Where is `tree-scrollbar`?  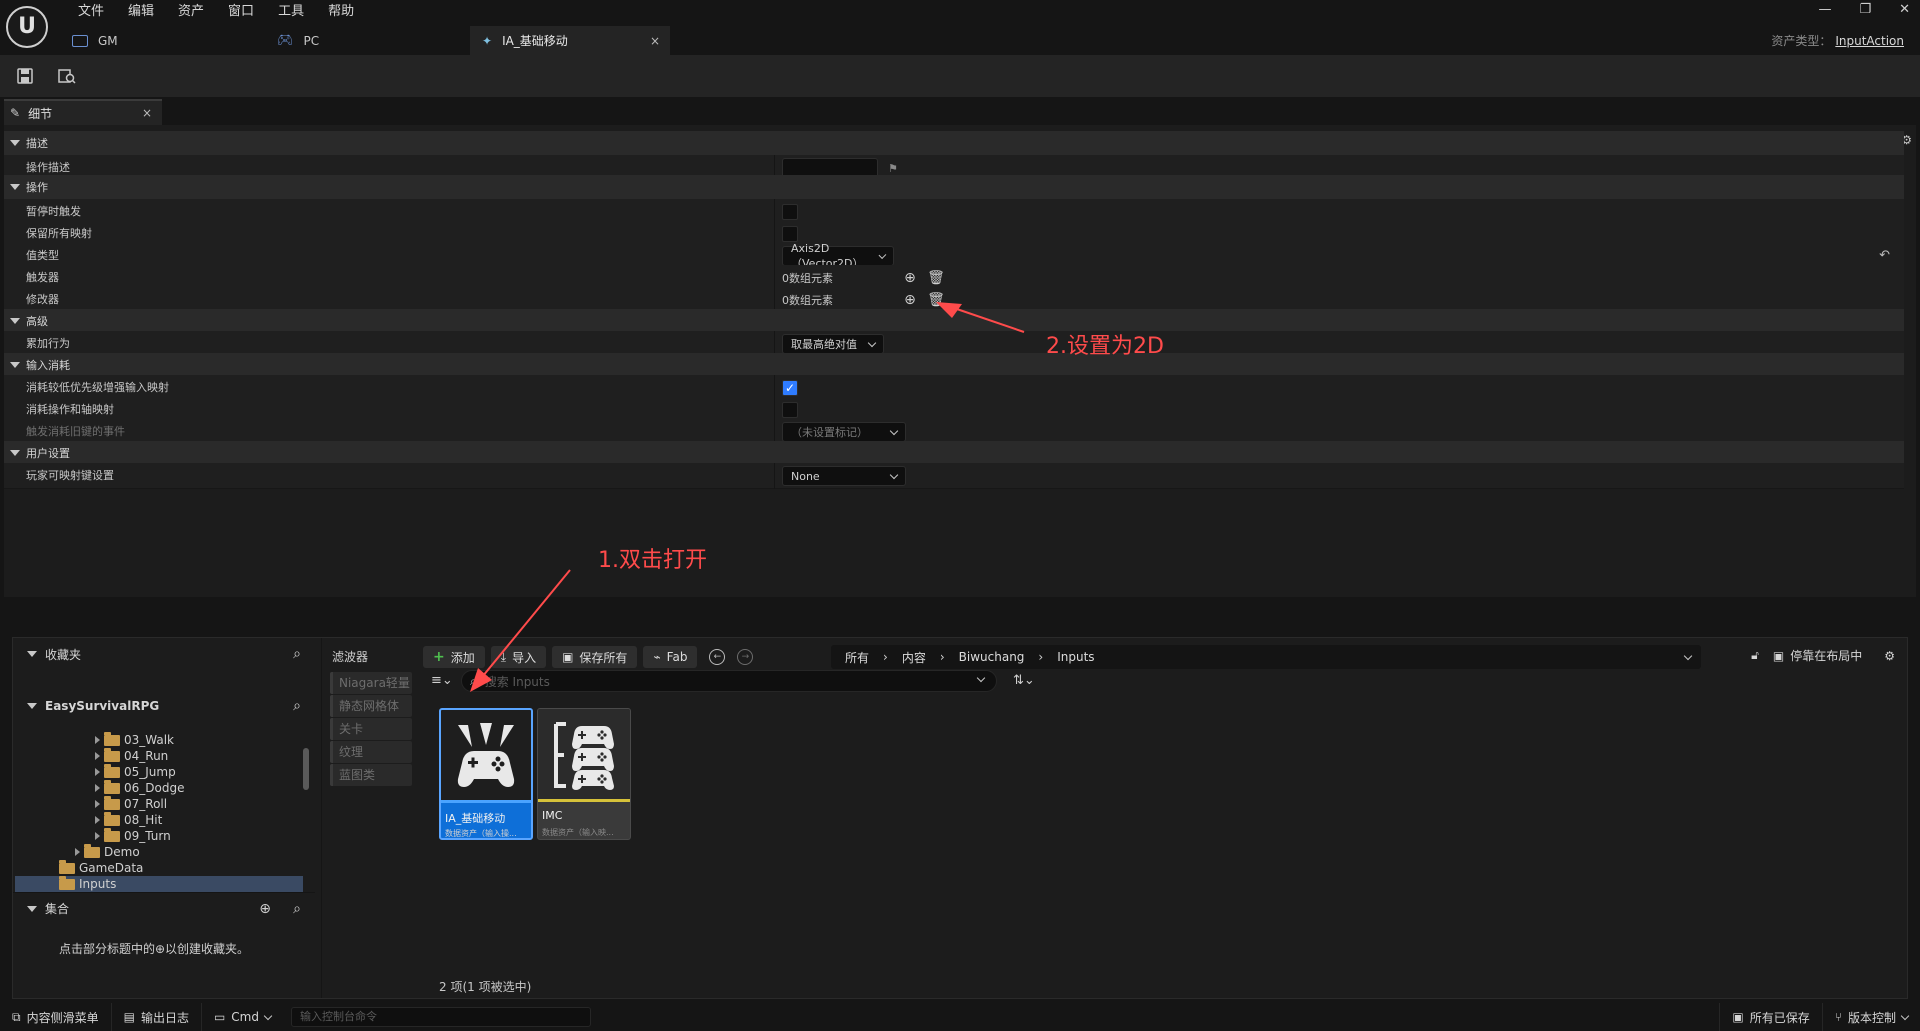 tree-scrollbar is located at coordinates (306, 769).